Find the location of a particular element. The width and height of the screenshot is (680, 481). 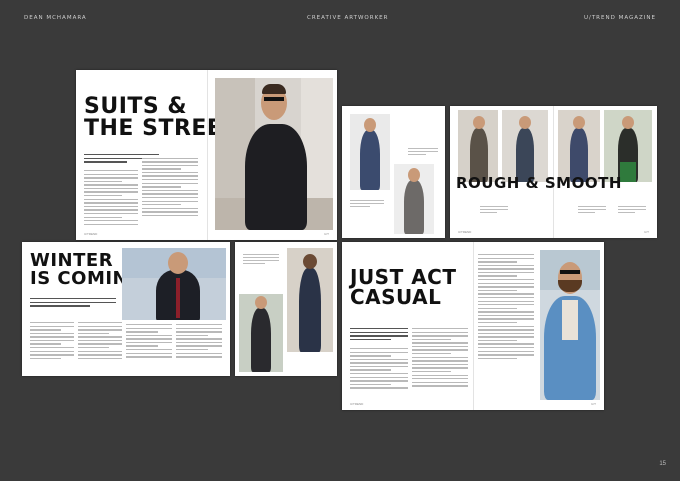

designer-name: DEAN MCHAMARA is located at coordinates (55, 18).